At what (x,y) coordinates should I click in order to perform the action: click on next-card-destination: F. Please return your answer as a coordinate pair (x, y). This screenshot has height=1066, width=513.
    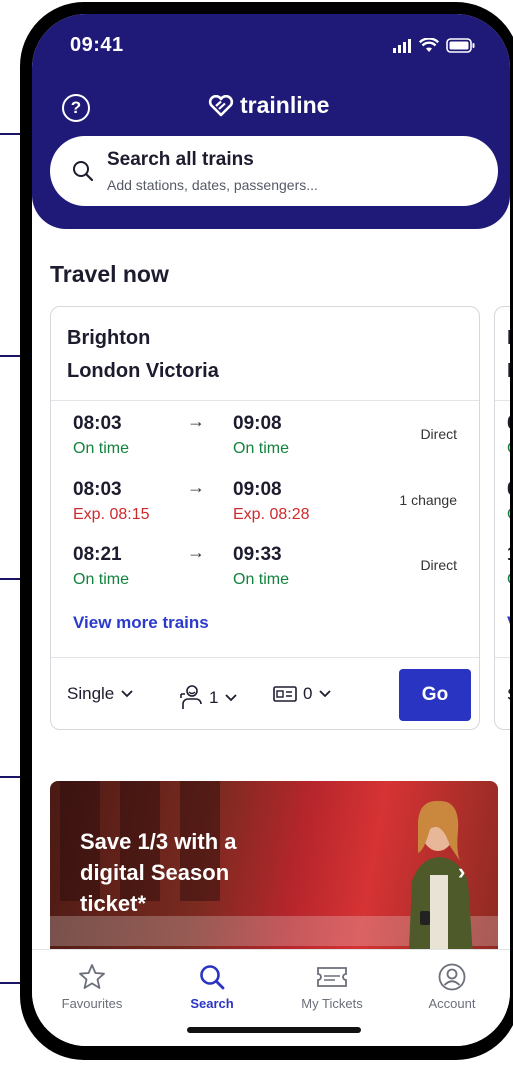
    Looking at the image, I should click on (508, 371).